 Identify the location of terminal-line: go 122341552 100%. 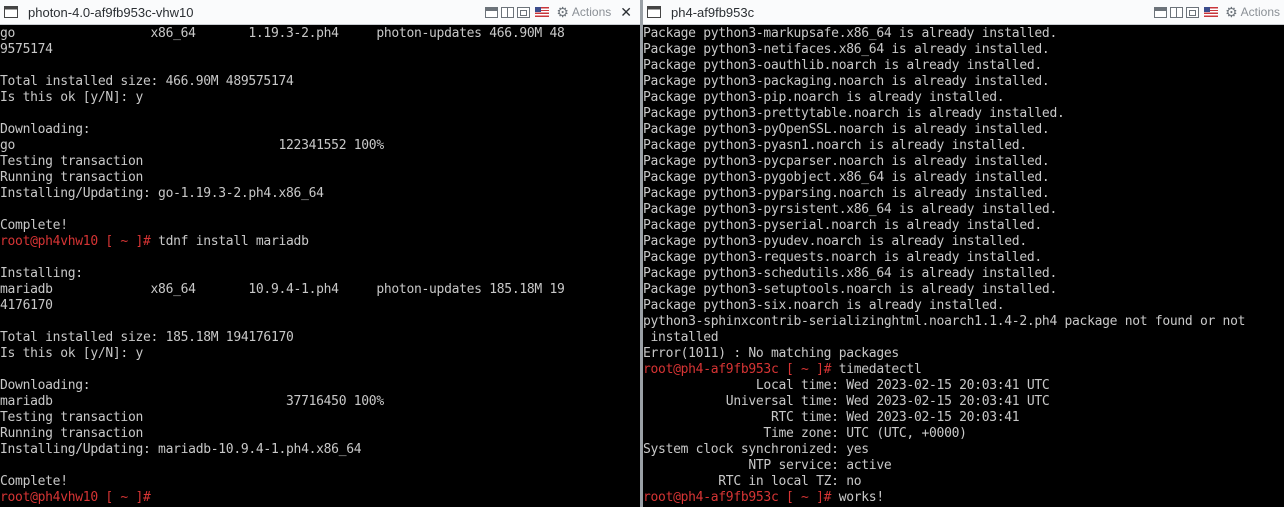
(320, 146).